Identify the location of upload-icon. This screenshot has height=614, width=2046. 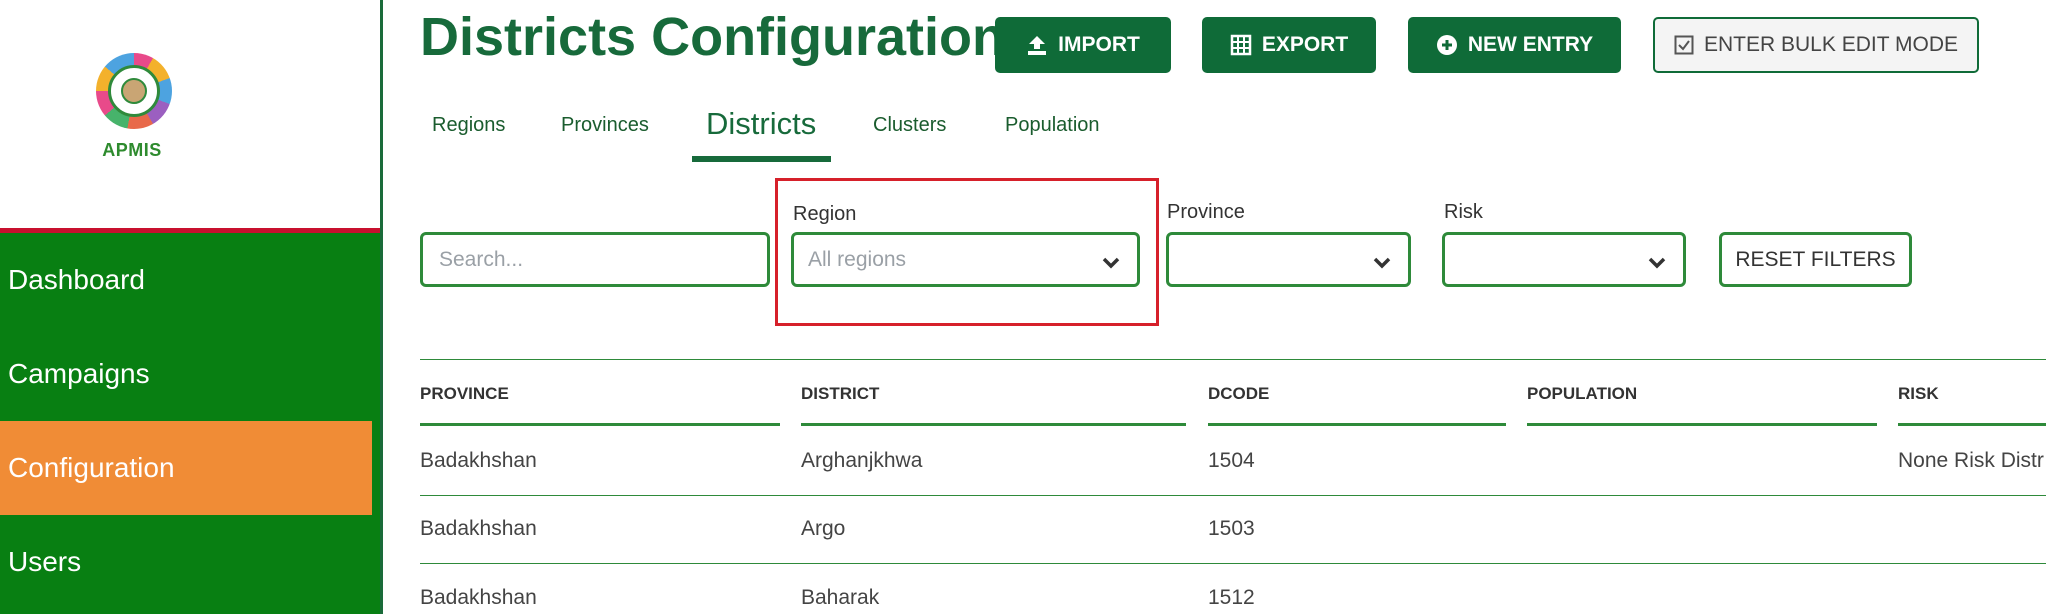
(1037, 45).